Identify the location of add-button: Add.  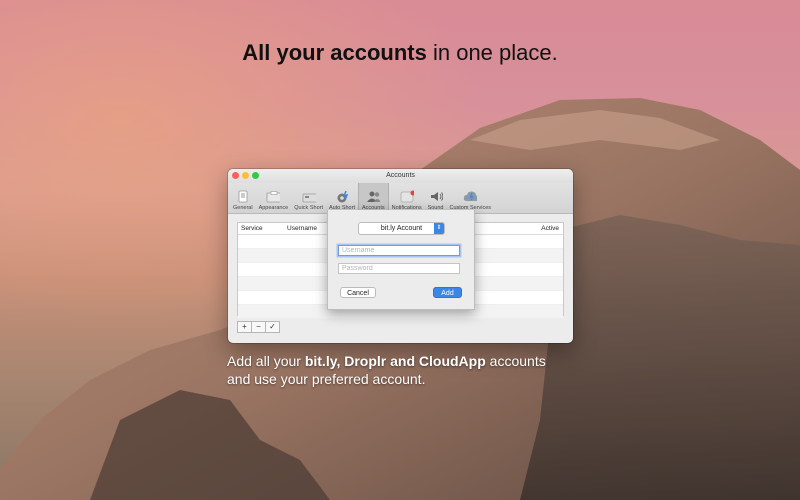
(447, 292).